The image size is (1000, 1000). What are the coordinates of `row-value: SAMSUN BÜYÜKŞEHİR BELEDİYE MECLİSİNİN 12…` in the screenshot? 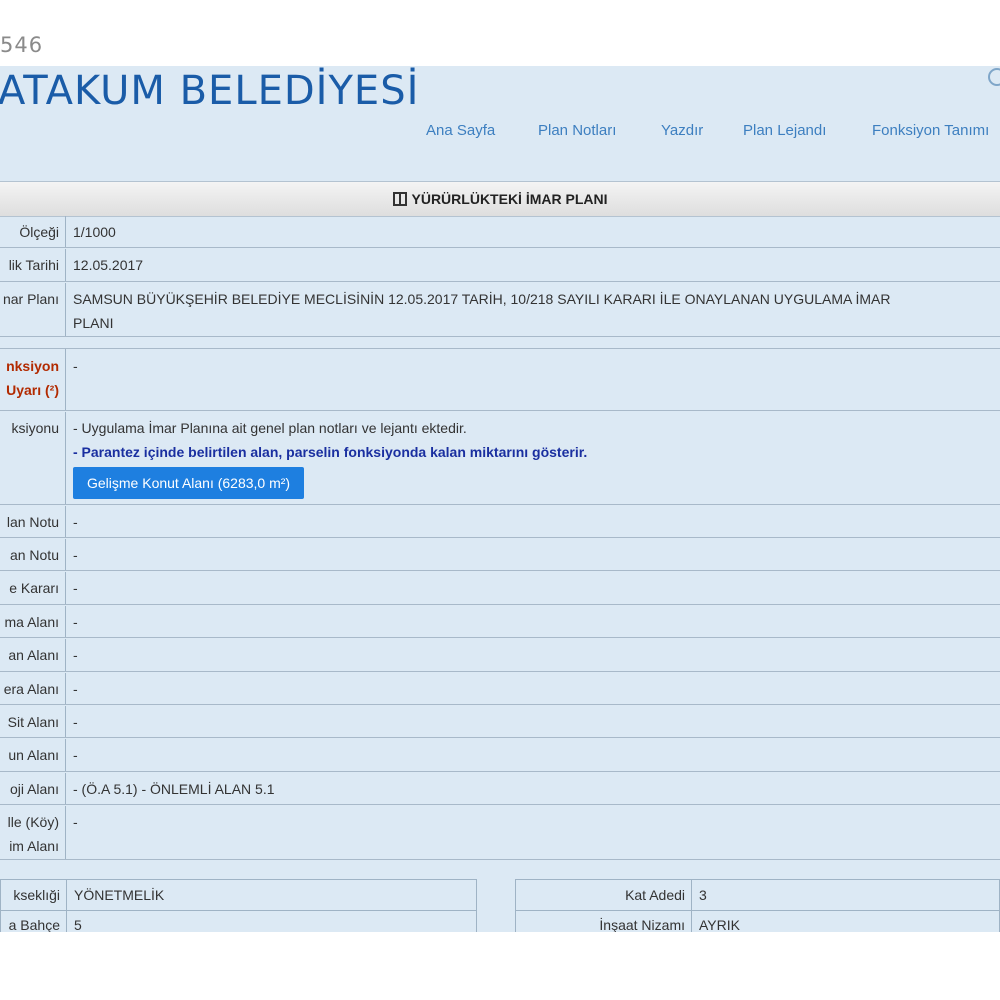 It's located at (533, 309).